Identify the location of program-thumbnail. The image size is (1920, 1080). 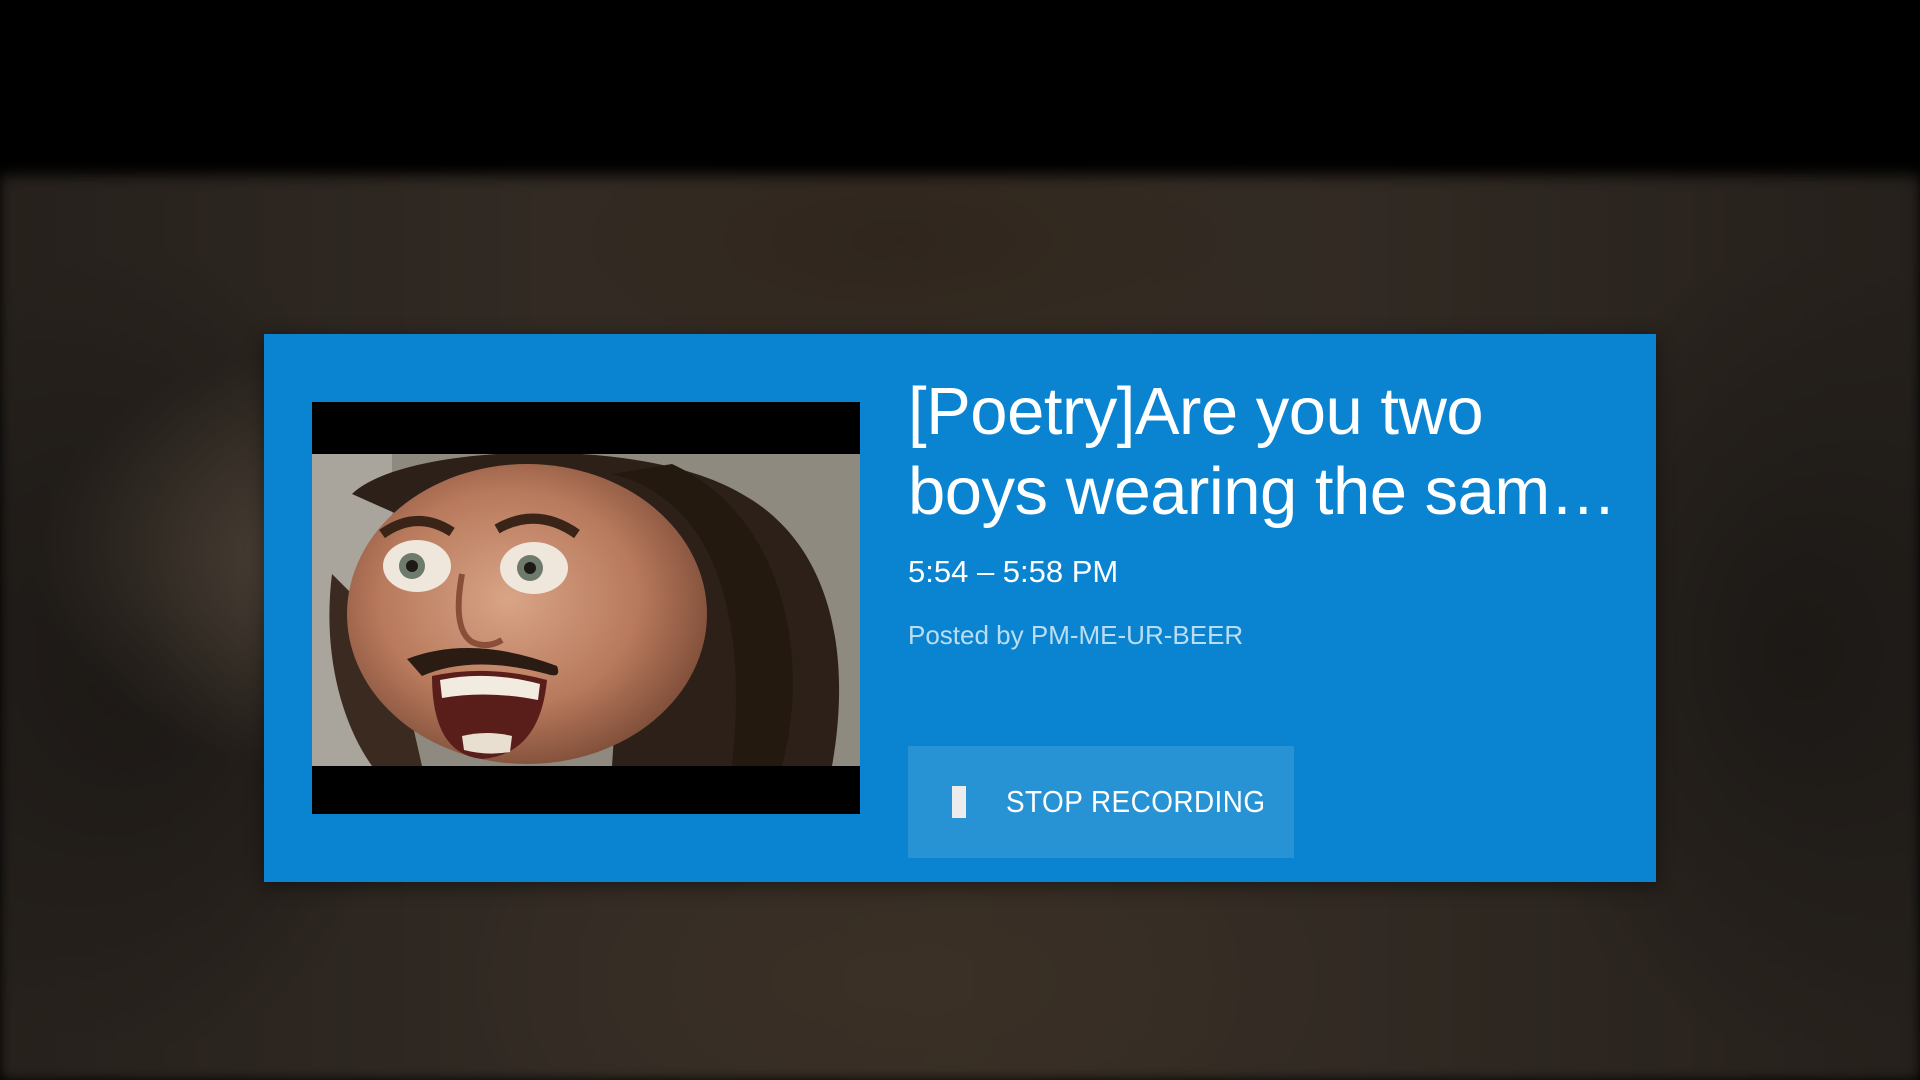
(586, 608).